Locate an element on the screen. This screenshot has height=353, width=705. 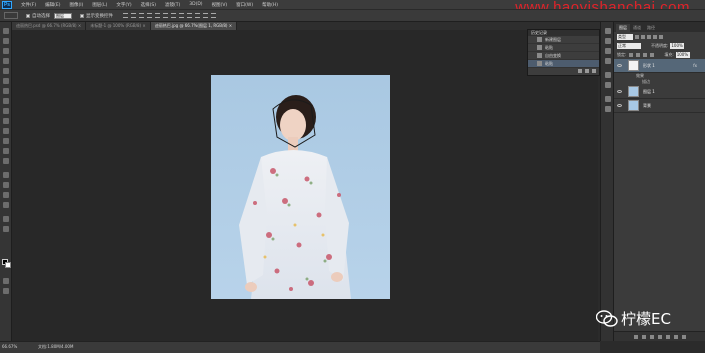
auto-select-checkbox is located at coordinates (28, 15).